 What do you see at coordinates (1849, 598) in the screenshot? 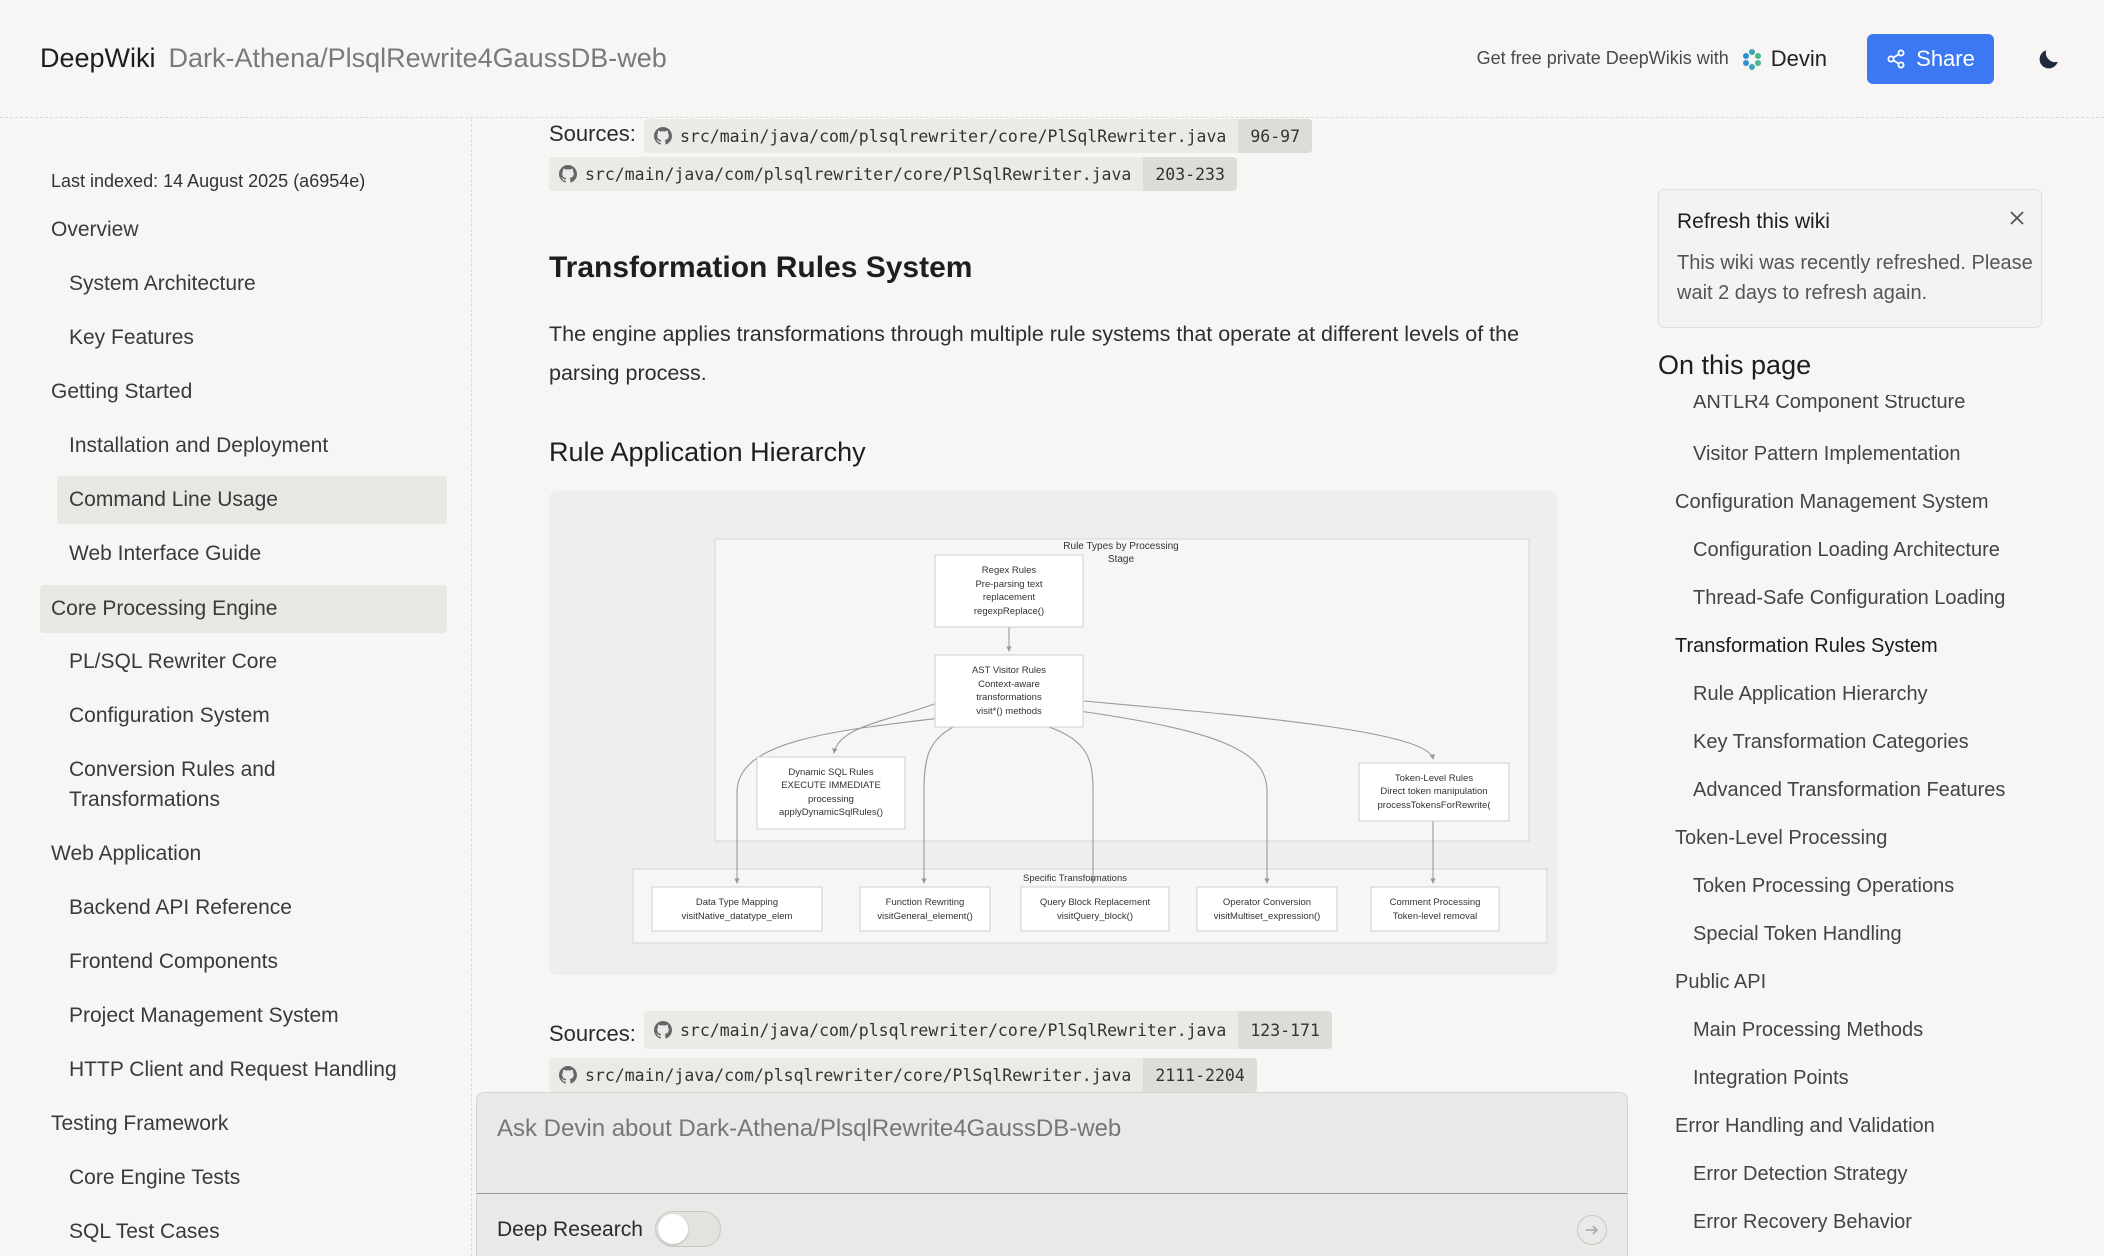
I see `toc-item-thread-safe-config: Thread-Safe Configuration Loading` at bounding box center [1849, 598].